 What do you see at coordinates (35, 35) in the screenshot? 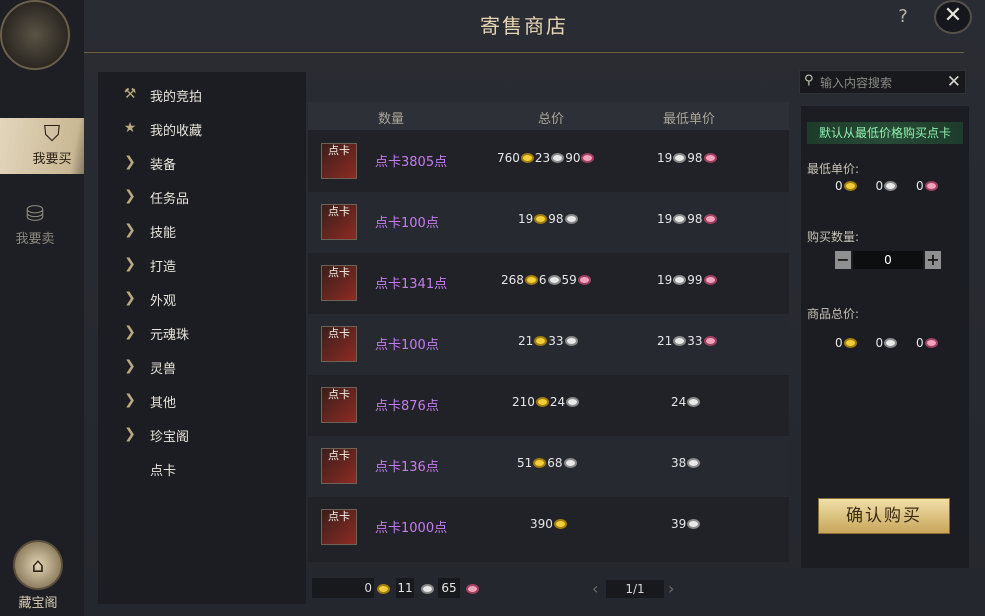
I see `shop-emblem-icon` at bounding box center [35, 35].